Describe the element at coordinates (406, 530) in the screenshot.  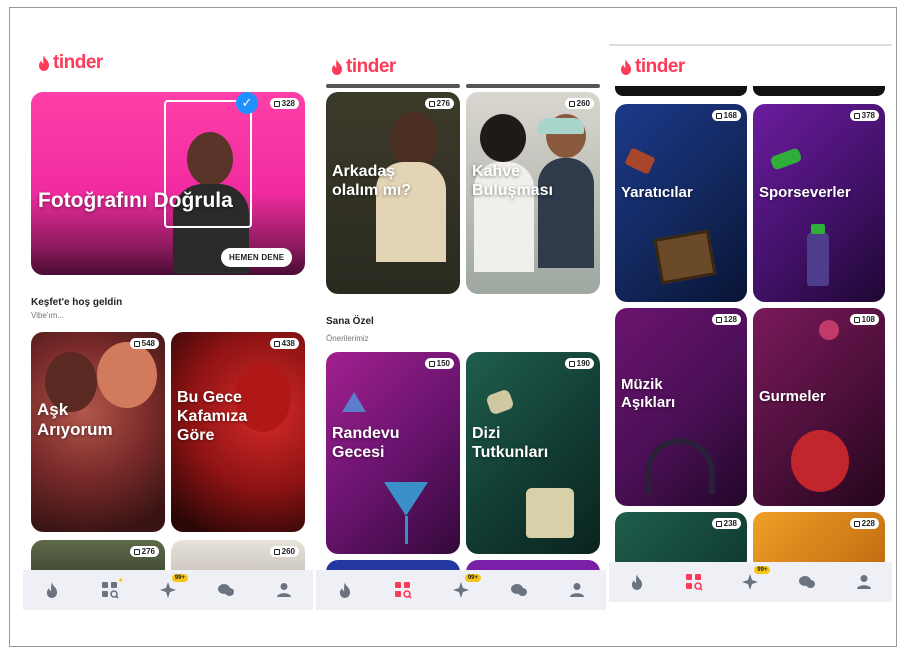
I see `glass-stem` at that location.